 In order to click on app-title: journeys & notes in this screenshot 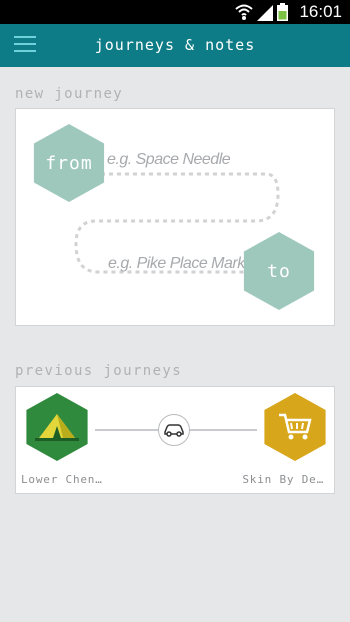, I will do `click(175, 45)`.